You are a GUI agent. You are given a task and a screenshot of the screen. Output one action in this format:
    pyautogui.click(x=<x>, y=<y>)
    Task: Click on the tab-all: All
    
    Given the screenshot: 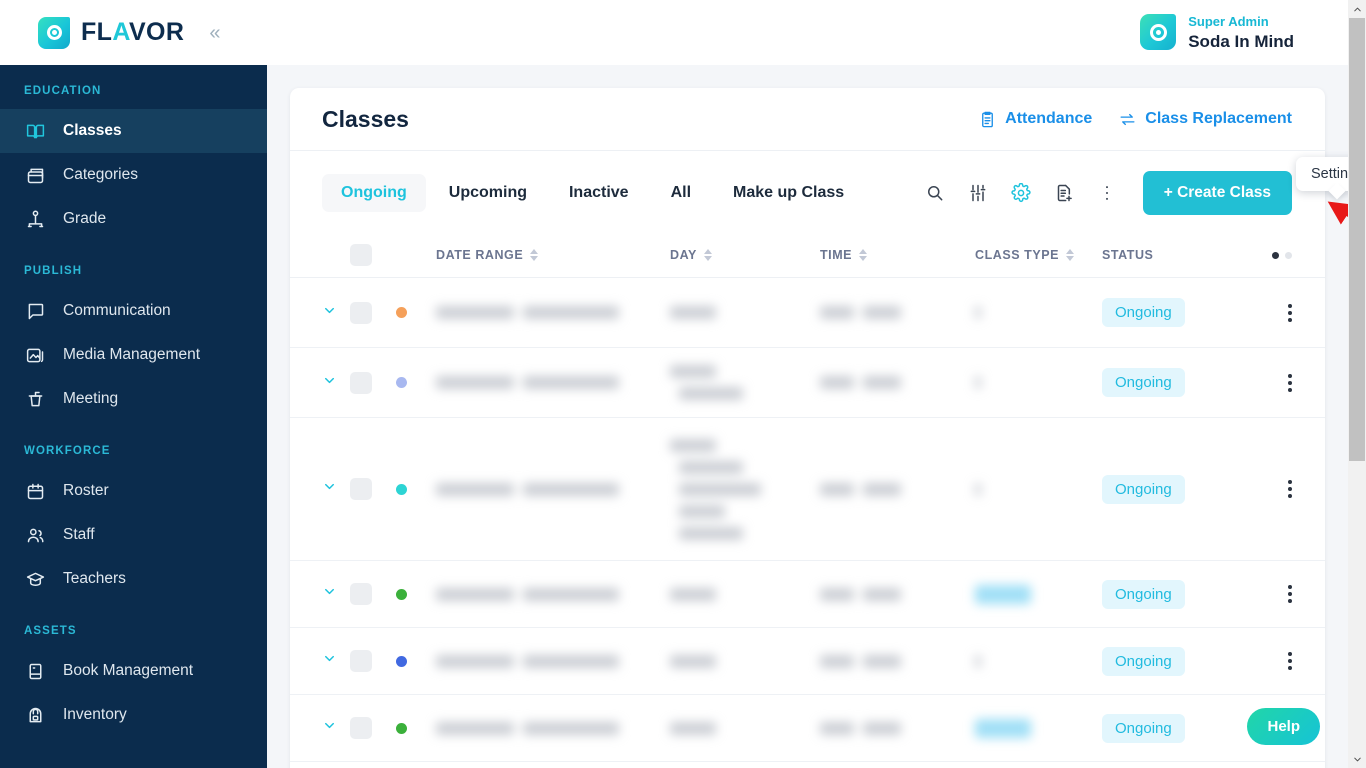 What is the action you would take?
    pyautogui.click(x=681, y=193)
    